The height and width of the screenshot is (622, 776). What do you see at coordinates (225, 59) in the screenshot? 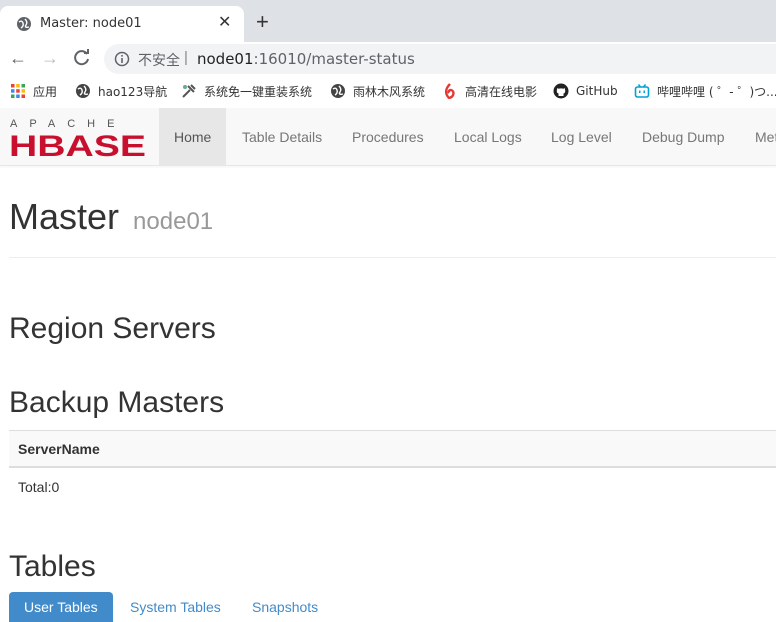
I see `url-host: node01` at bounding box center [225, 59].